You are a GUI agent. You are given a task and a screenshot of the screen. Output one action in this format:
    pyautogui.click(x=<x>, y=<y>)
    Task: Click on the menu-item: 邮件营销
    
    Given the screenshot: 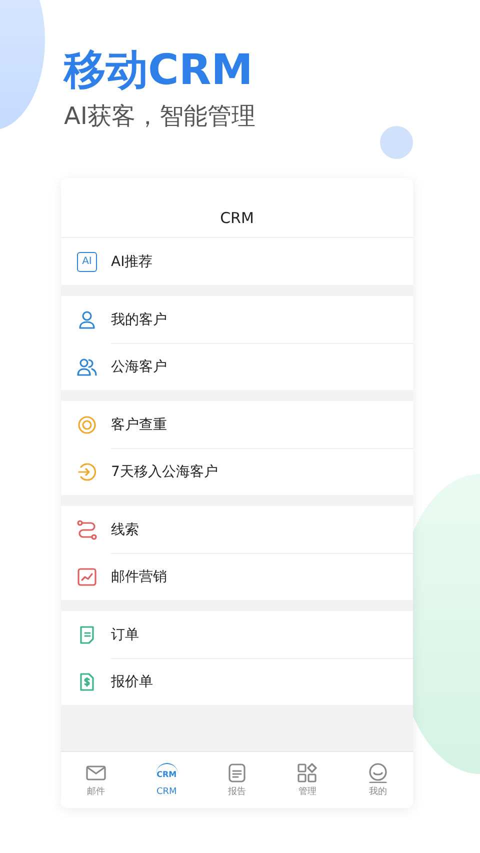 What is the action you would take?
    pyautogui.click(x=237, y=576)
    